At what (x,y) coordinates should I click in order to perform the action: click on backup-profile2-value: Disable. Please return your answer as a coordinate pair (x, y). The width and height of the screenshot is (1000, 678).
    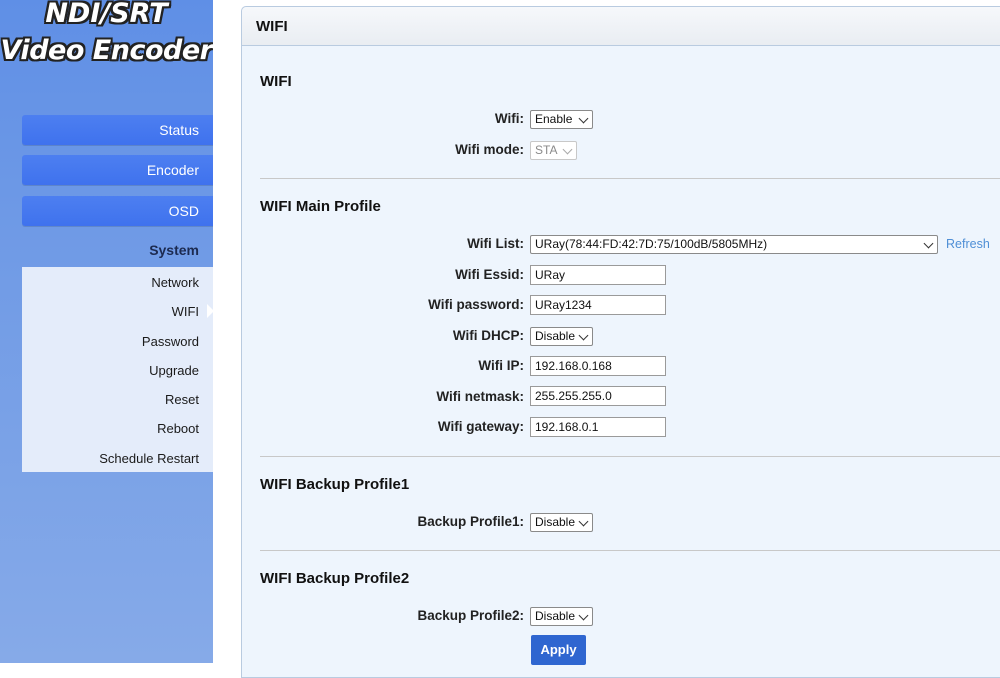
    Looking at the image, I should click on (555, 616).